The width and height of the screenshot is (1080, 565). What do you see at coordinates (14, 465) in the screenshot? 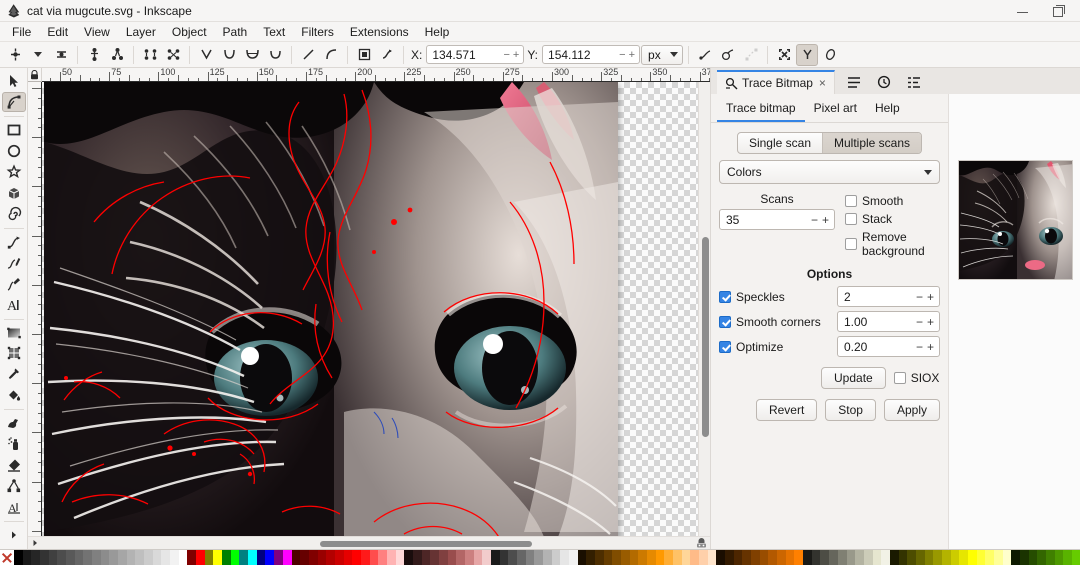
I see `eraser-tool` at bounding box center [14, 465].